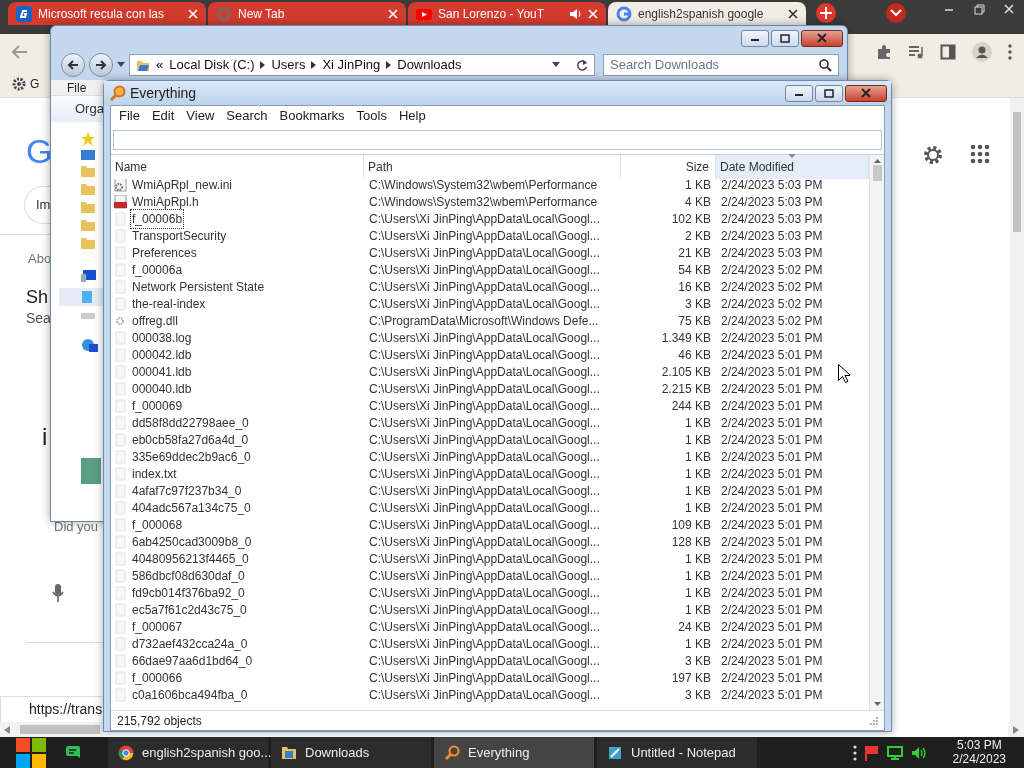  What do you see at coordinates (187, 491) in the screenshot?
I see `file-name: 4afaf7c97f237b34_0` at bounding box center [187, 491].